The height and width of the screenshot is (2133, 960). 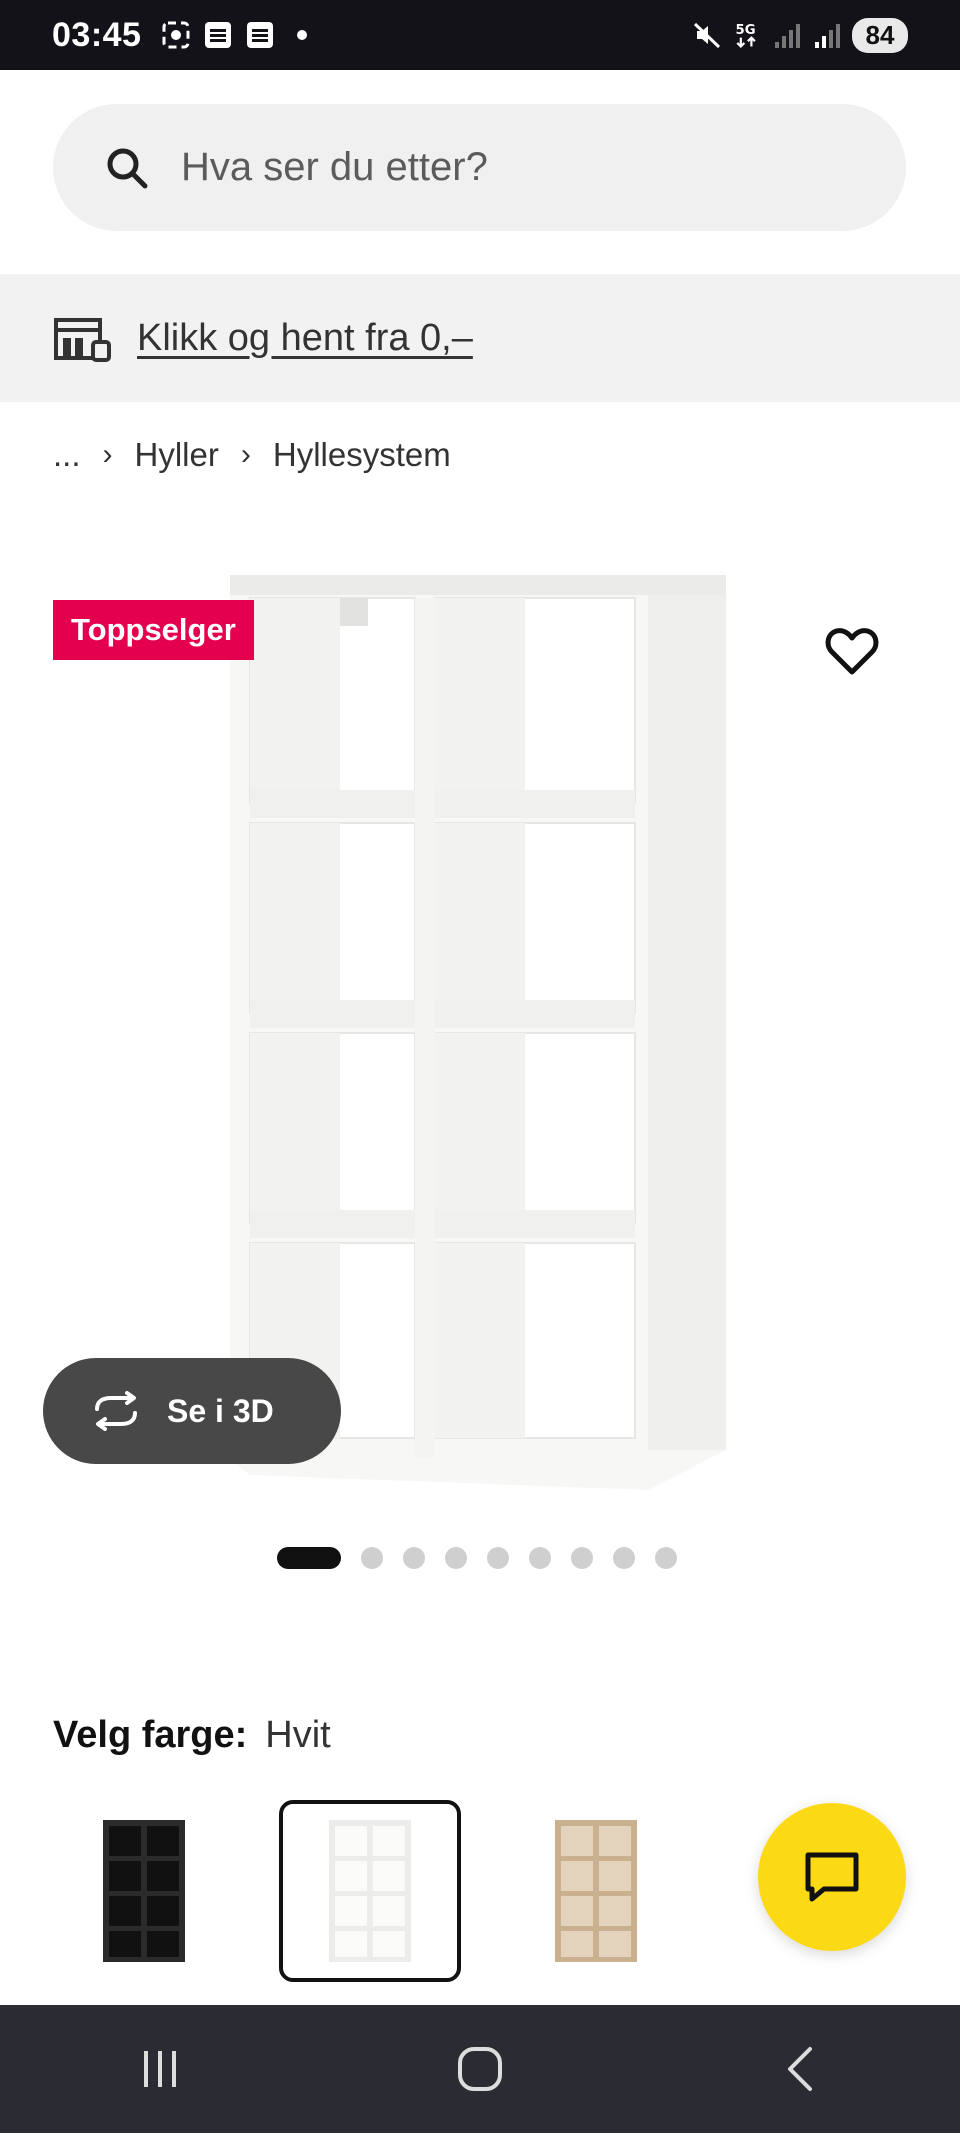 I want to click on color-select-heading: Velg farge: Hvit, so click(x=192, y=1735).